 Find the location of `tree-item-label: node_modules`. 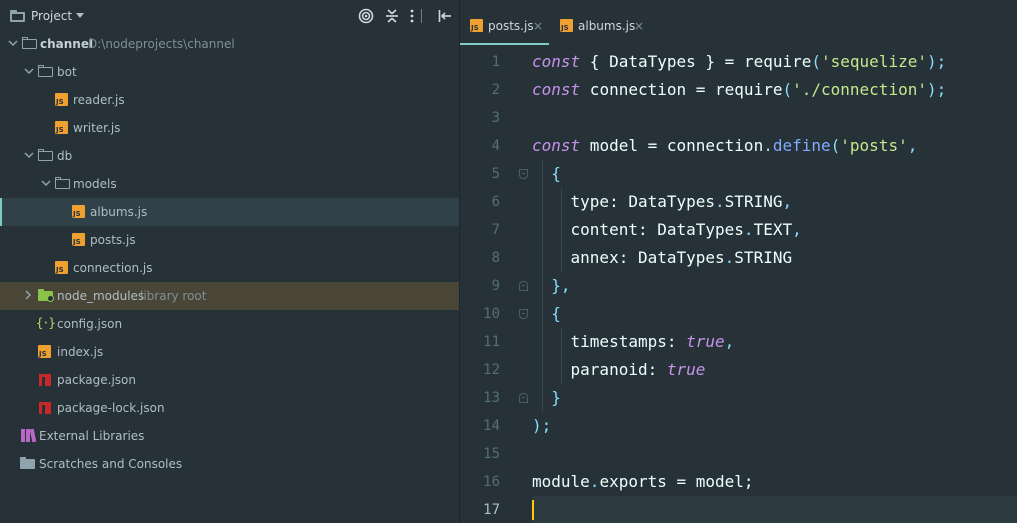

tree-item-label: node_modules is located at coordinates (101, 296).